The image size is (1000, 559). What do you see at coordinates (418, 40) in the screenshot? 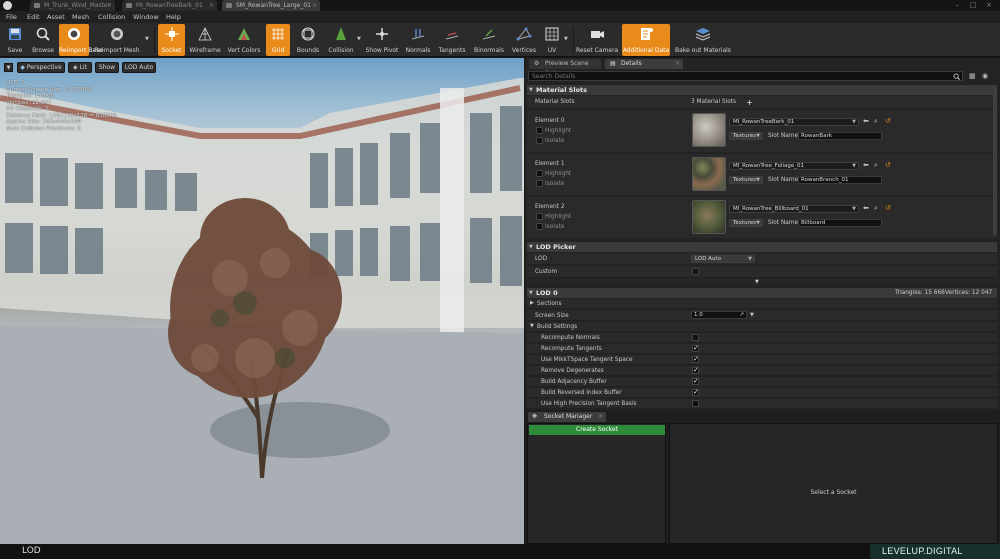
I see `normals-toggle: Normals` at bounding box center [418, 40].